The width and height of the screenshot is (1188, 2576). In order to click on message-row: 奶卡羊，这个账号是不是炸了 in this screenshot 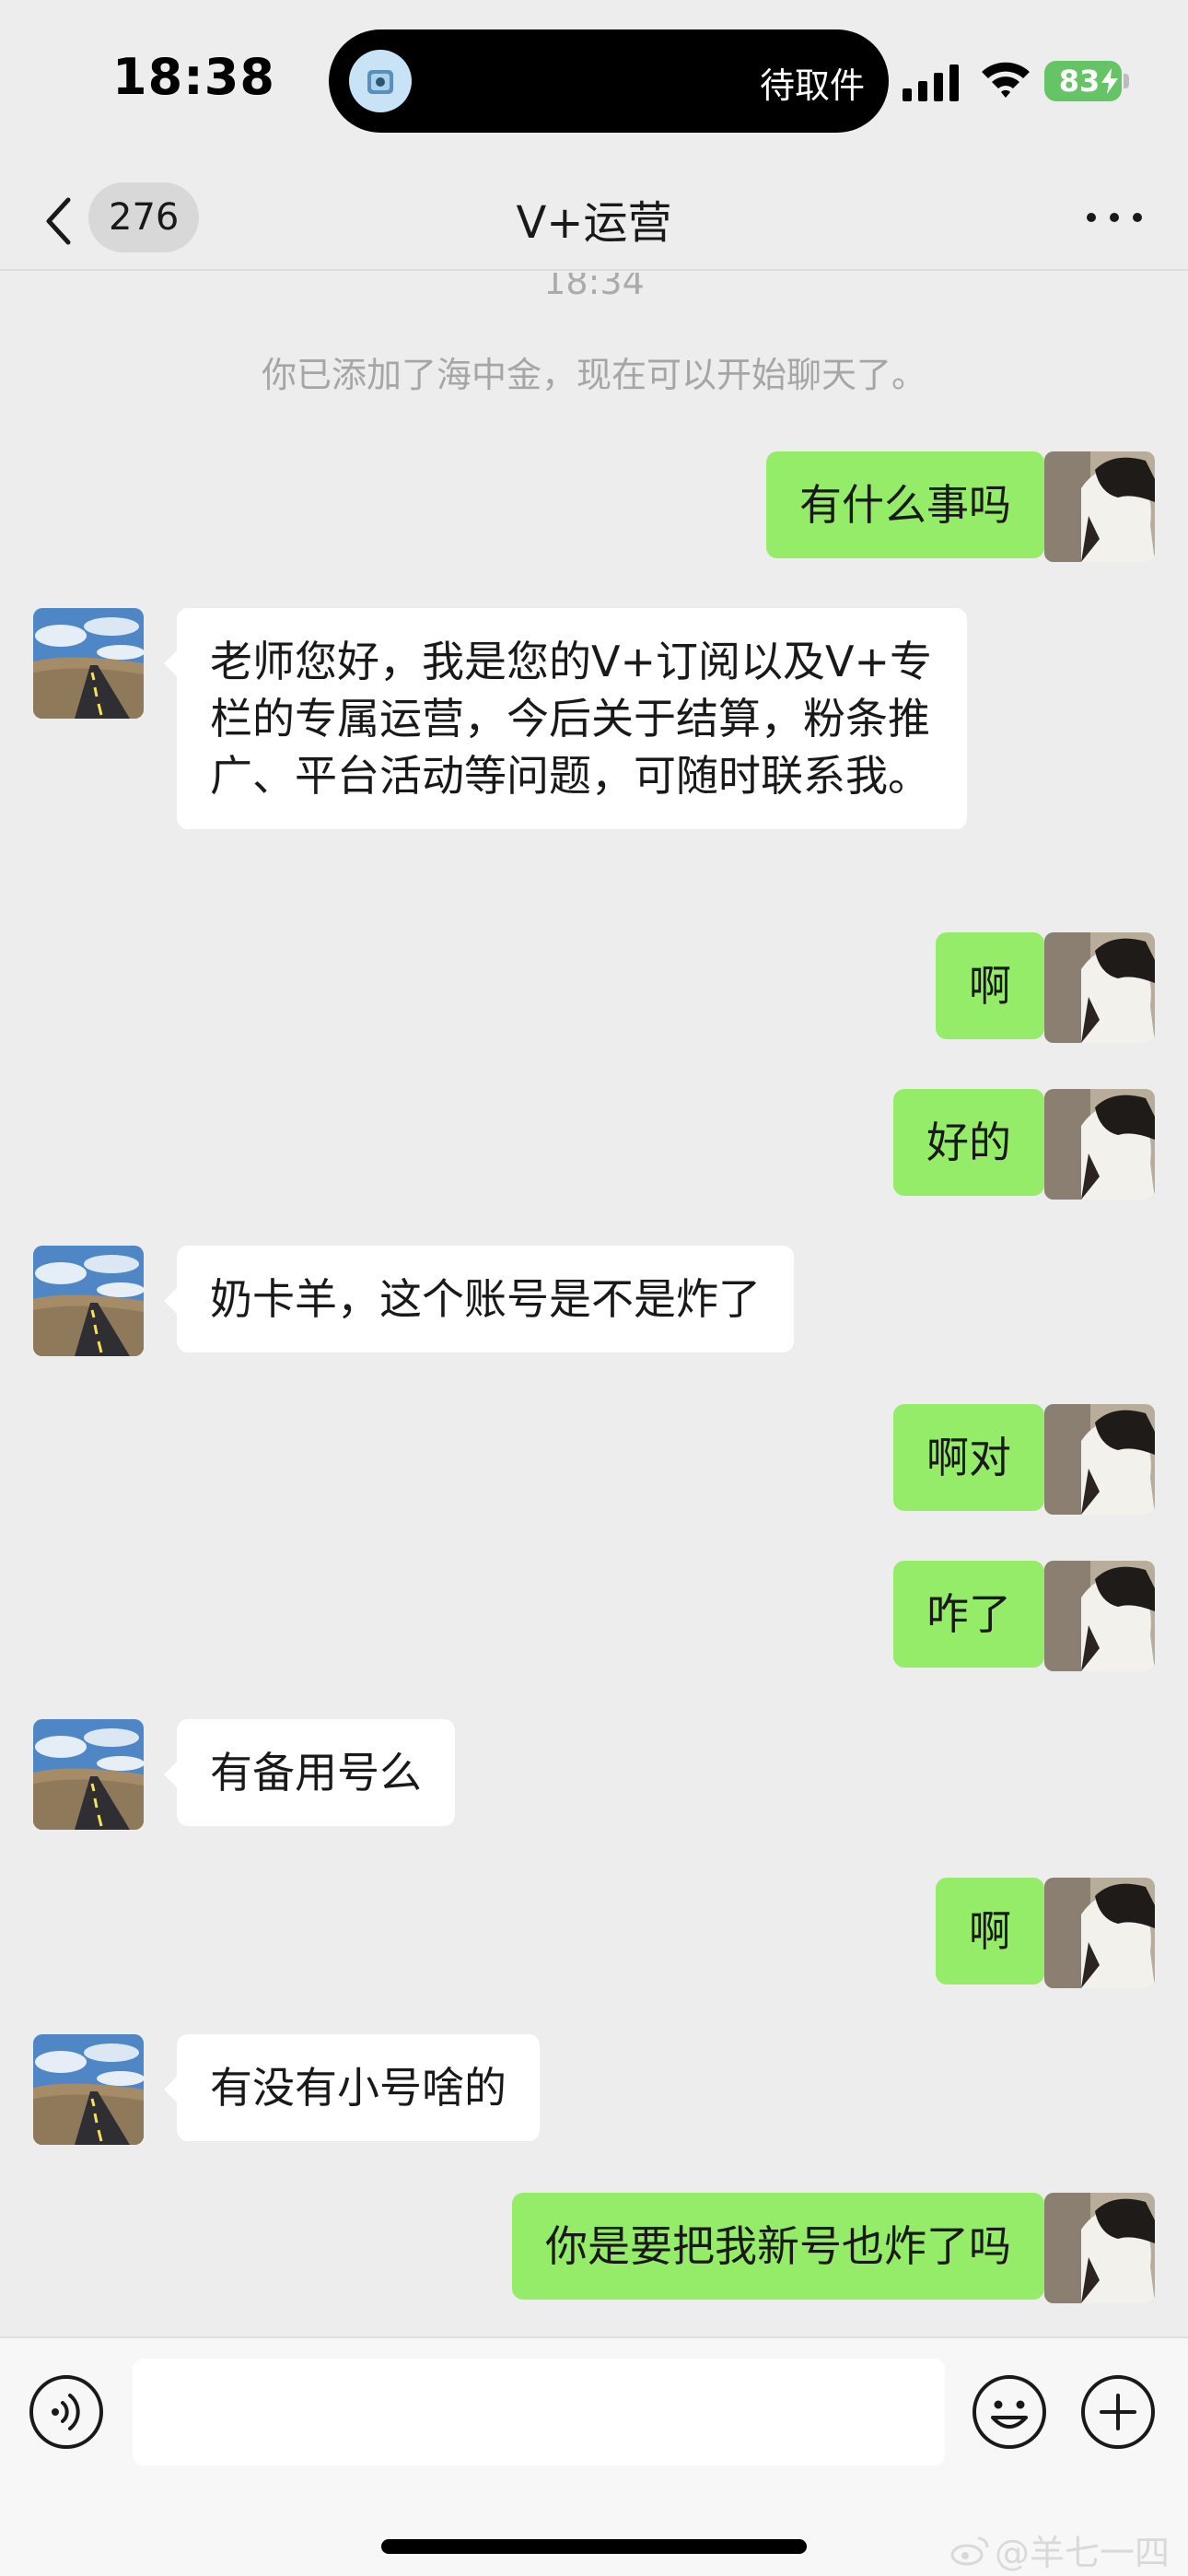, I will do `click(594, 1301)`.